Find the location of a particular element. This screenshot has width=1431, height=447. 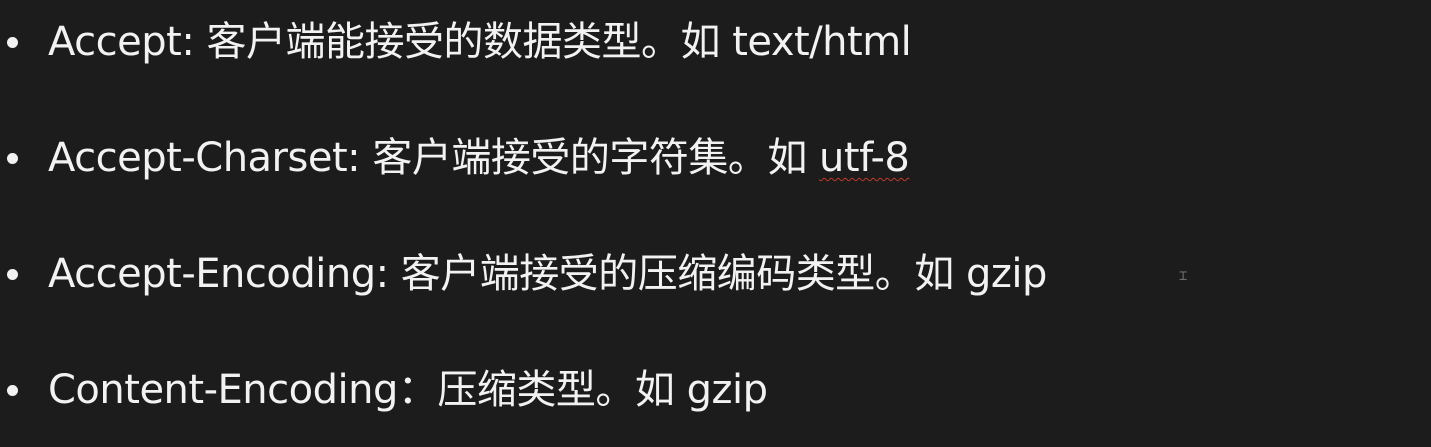

bullet-text: Accept-Charset: 客户端接受的字符集。如 utf-8 is located at coordinates (479, 158).